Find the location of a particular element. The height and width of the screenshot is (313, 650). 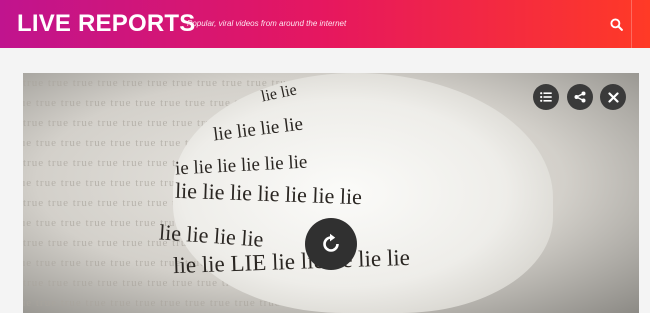

search-icon is located at coordinates (616, 24).